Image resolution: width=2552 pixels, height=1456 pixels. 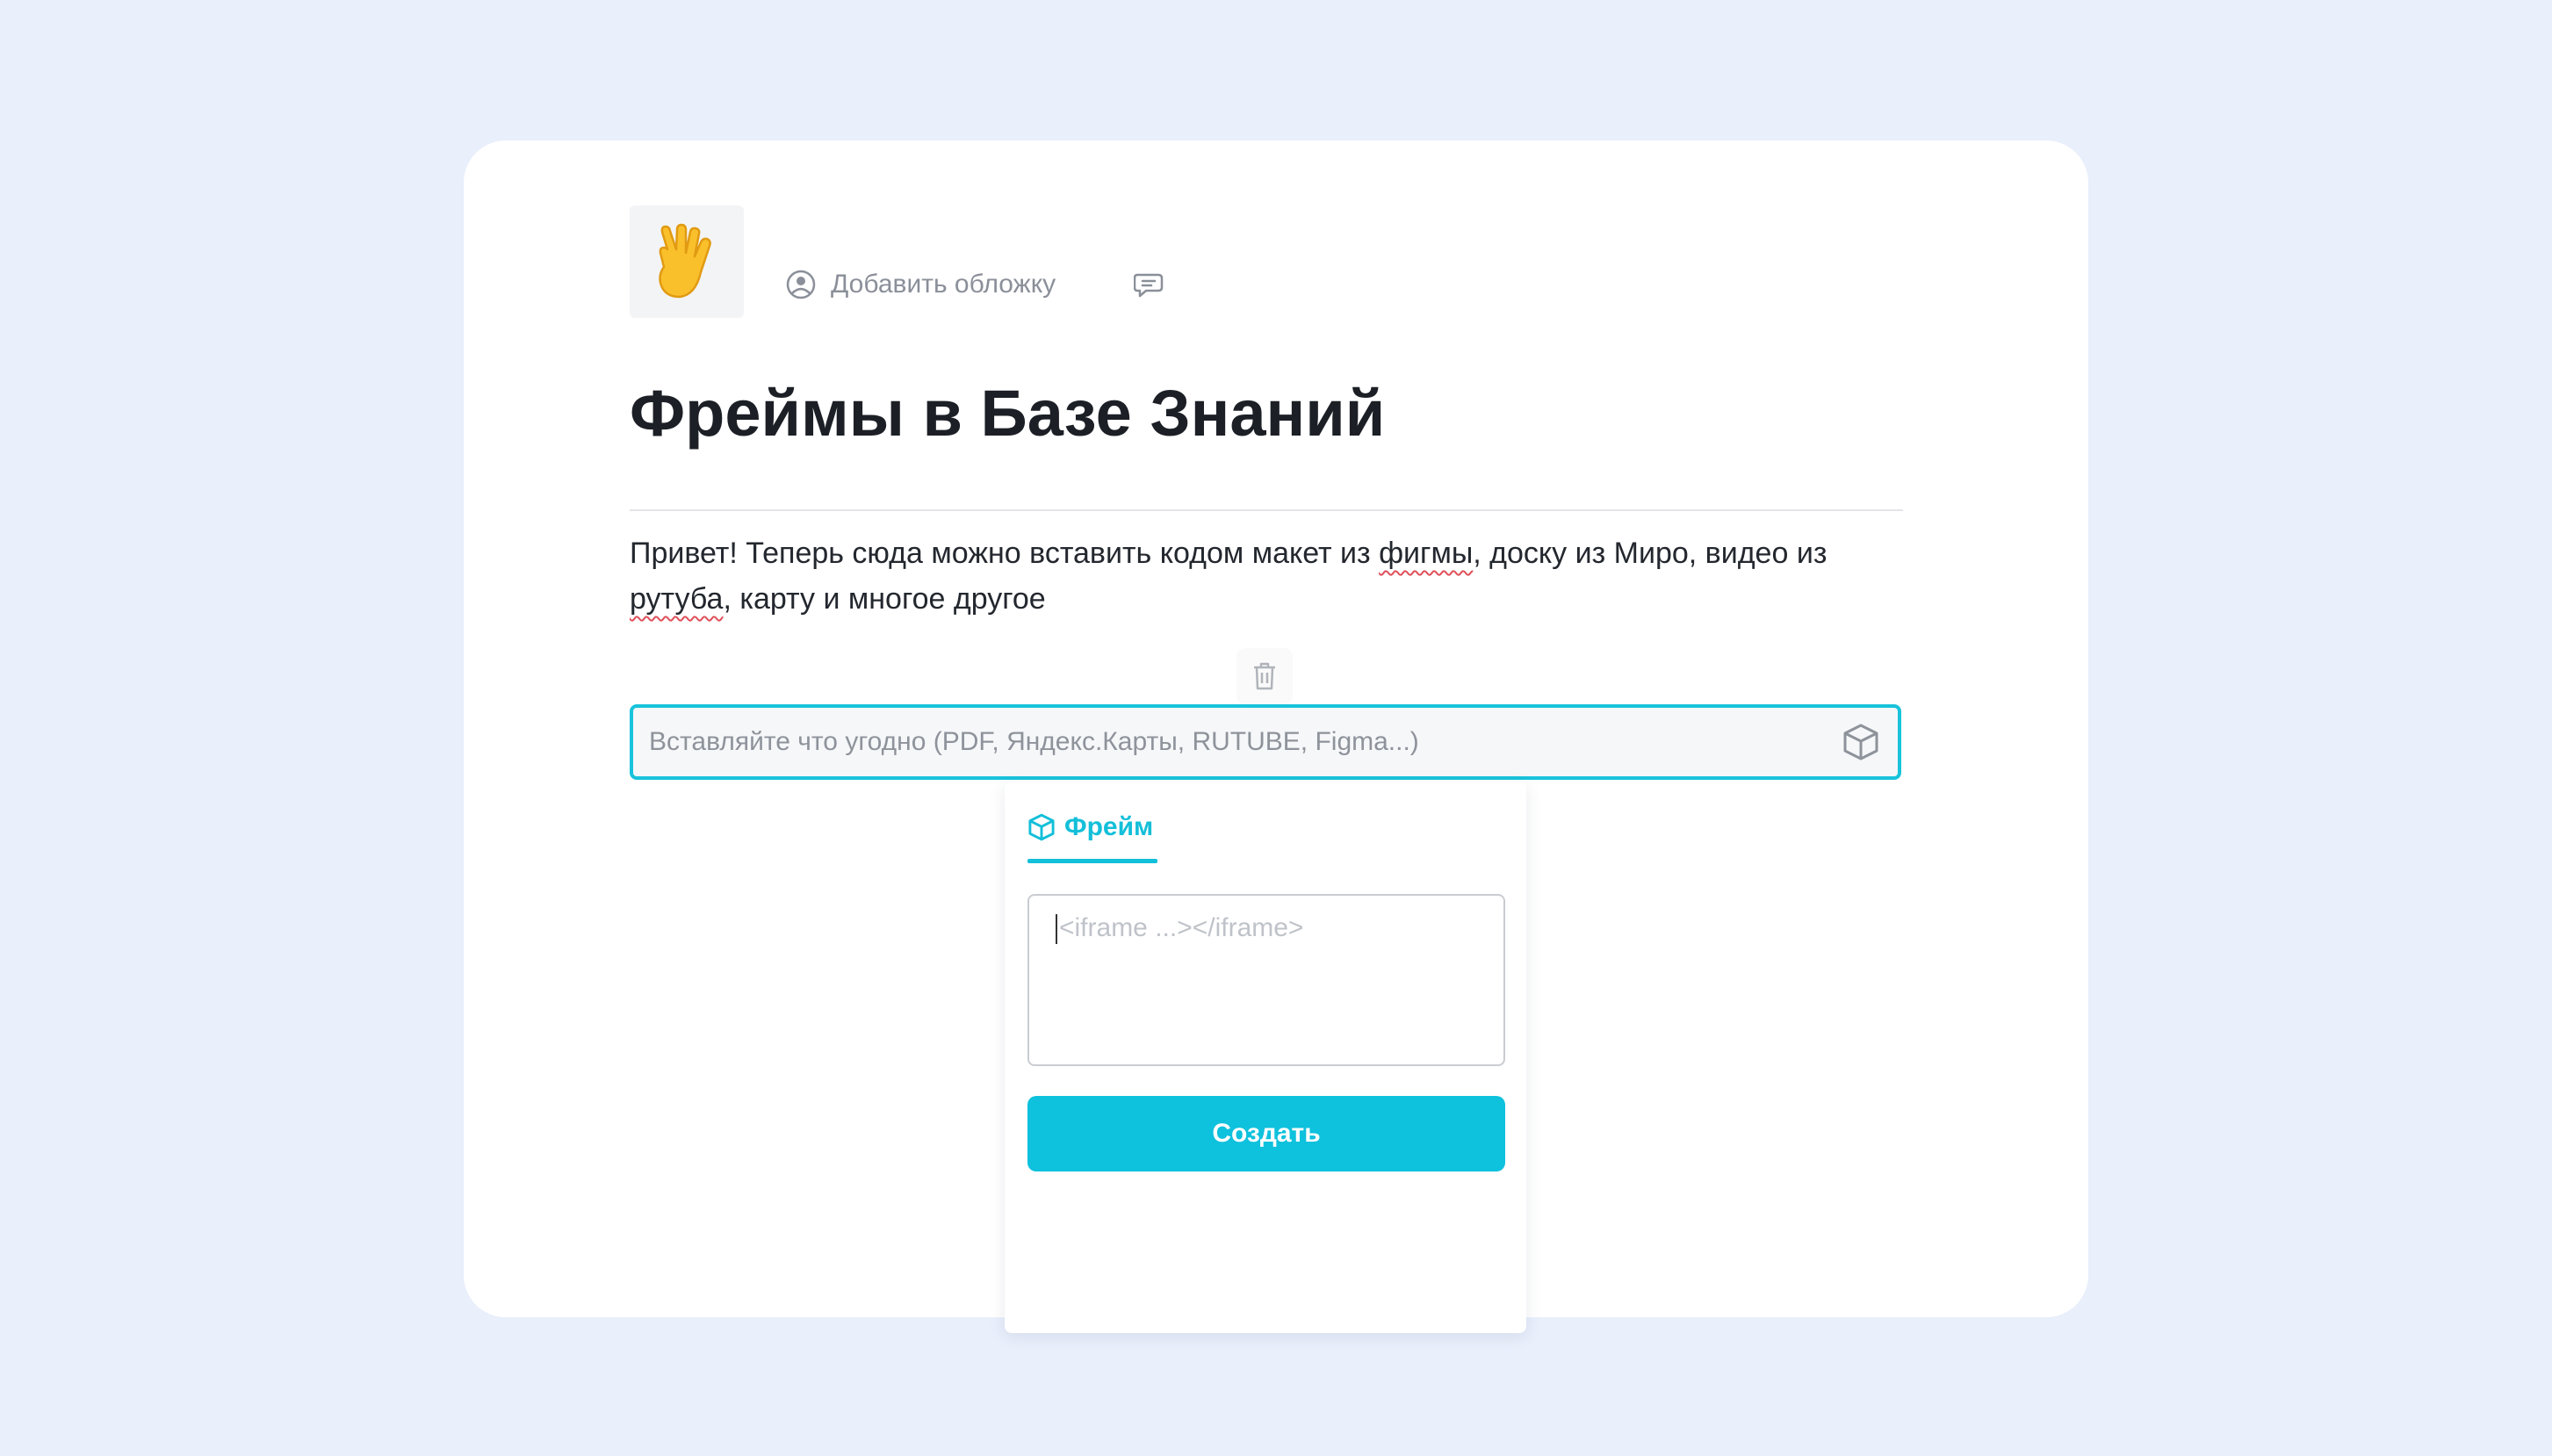 What do you see at coordinates (1427, 553) in the screenshot?
I see `paragraph-spellcheck-word-1: фигмы` at bounding box center [1427, 553].